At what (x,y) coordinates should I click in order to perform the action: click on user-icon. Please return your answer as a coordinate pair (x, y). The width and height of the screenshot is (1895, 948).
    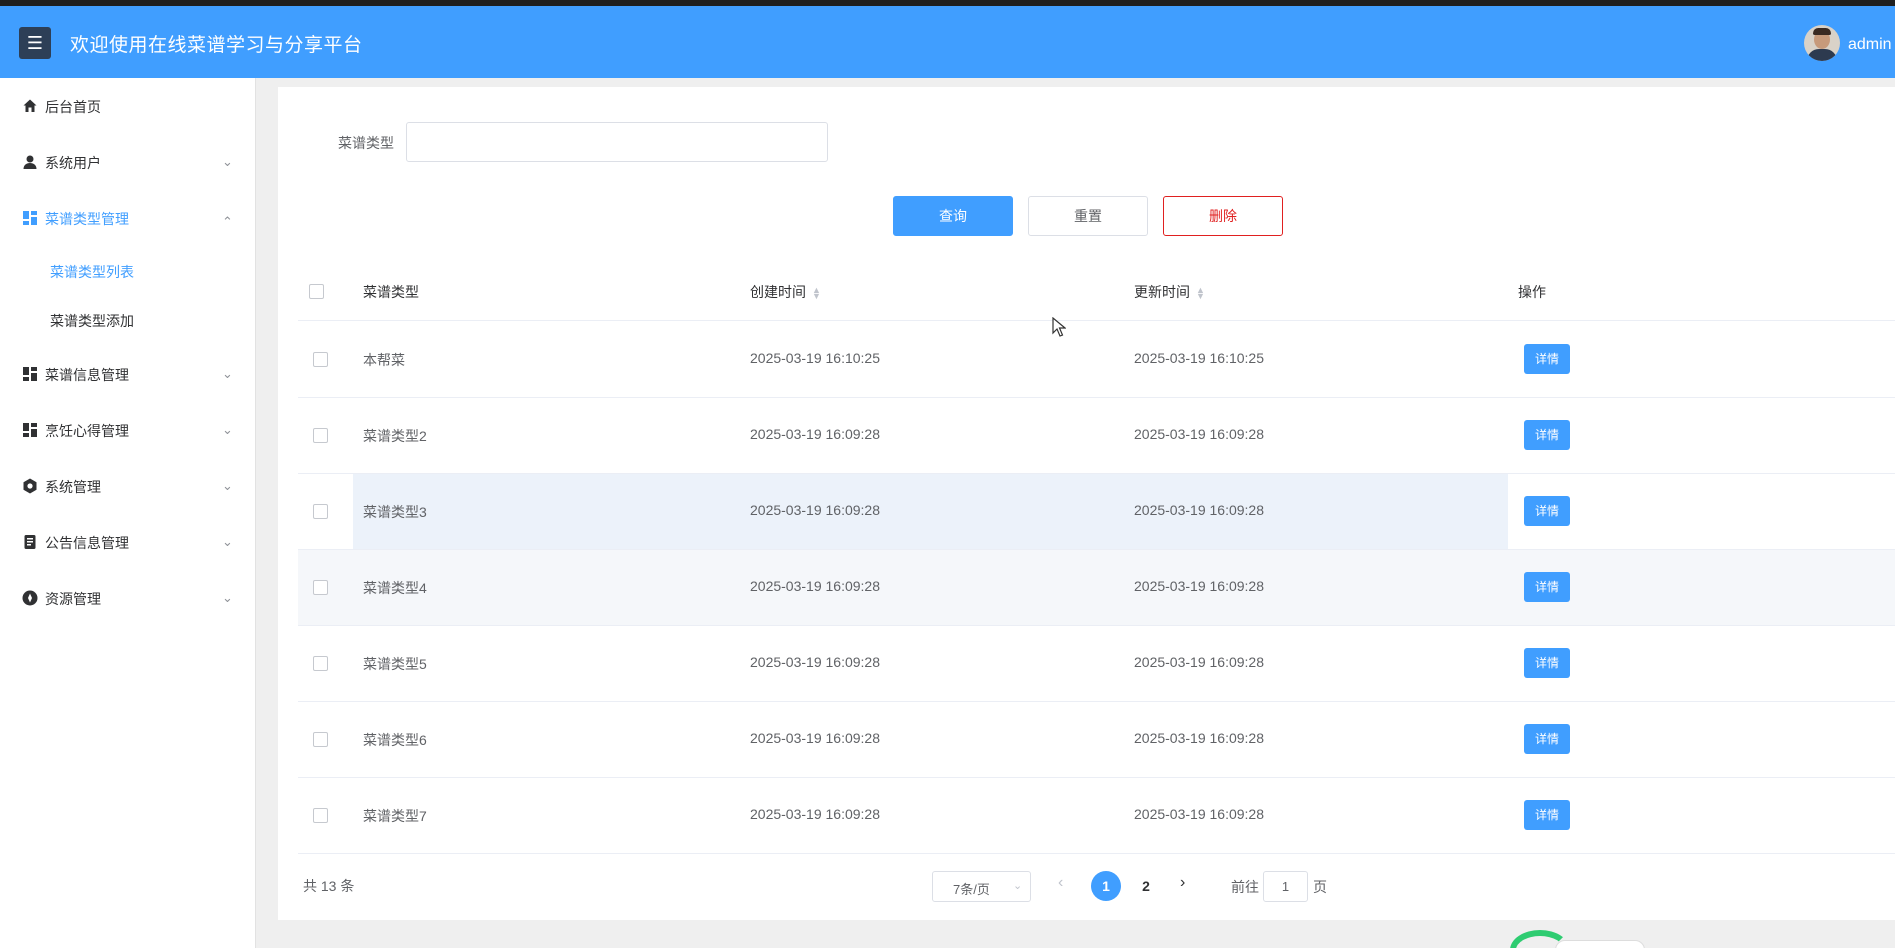
    Looking at the image, I should click on (30, 162).